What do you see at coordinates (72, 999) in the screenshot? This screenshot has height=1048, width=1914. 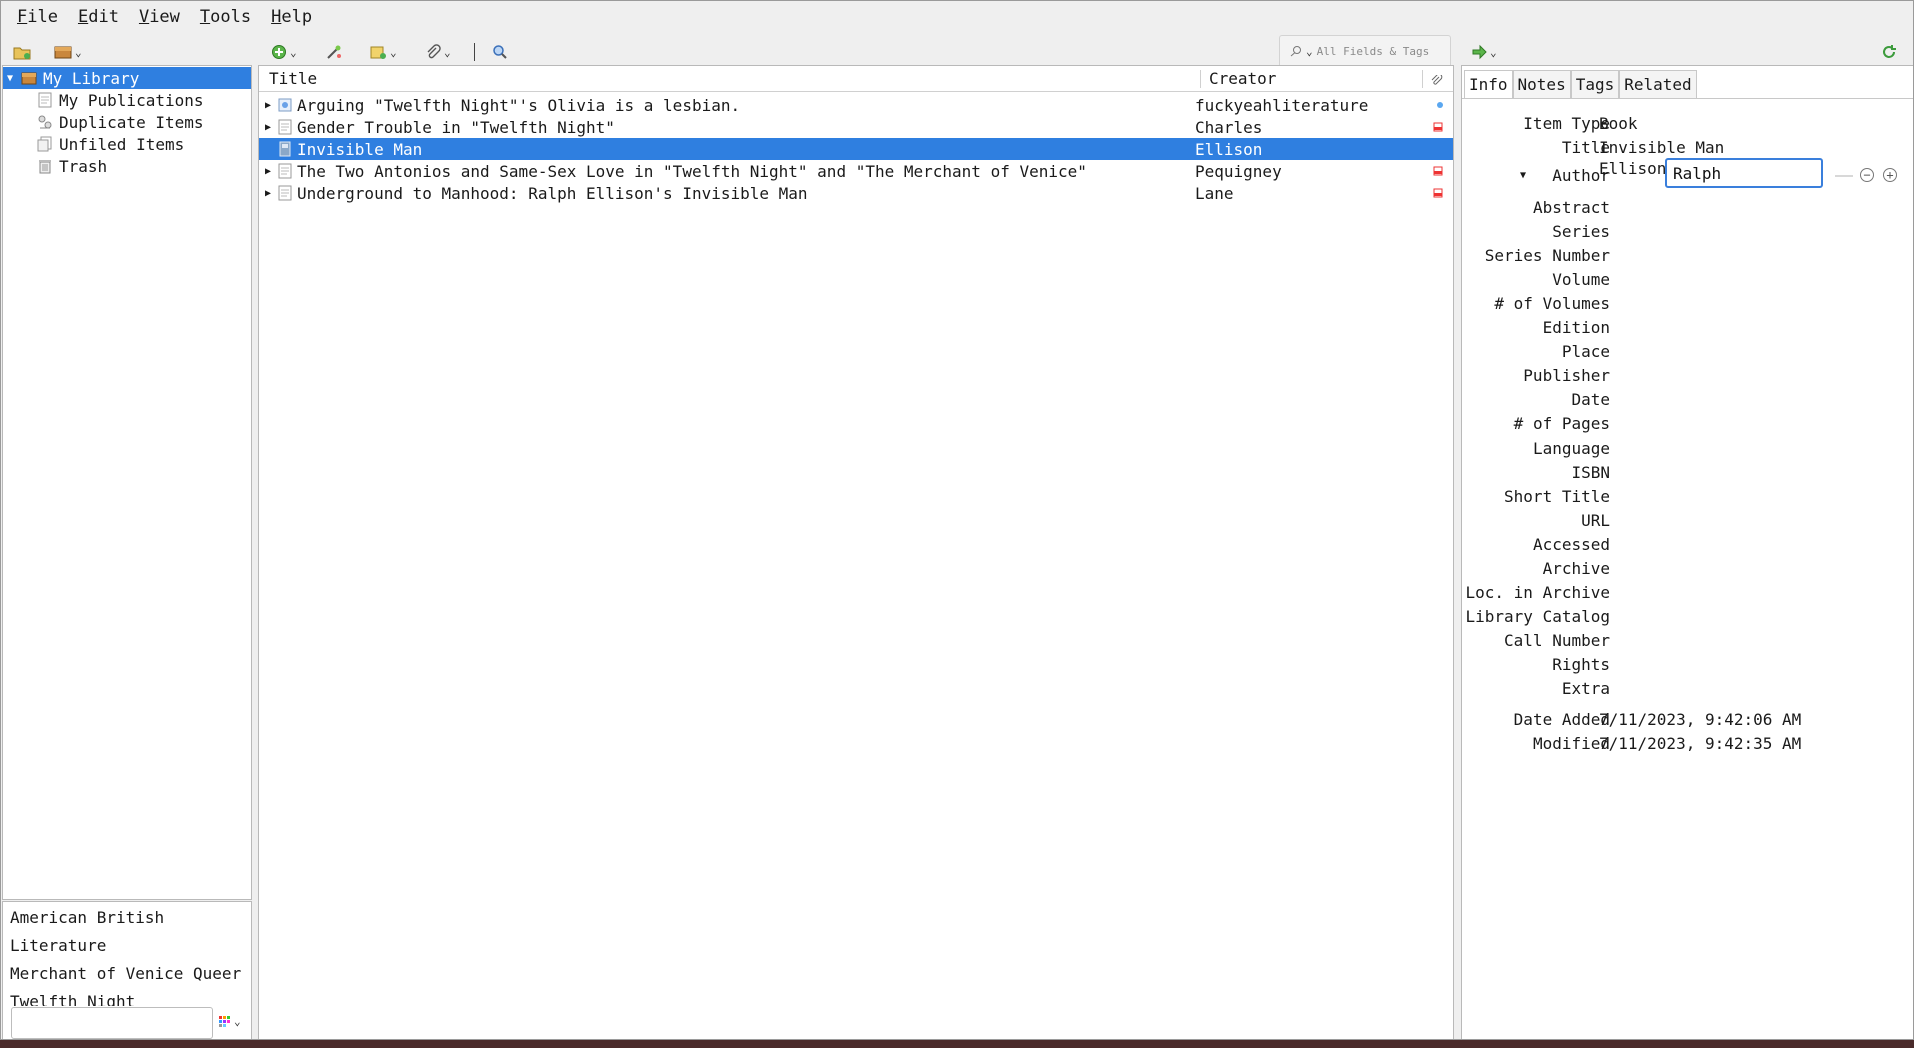 I see `tag-twelfth-night: Twelfth Night` at bounding box center [72, 999].